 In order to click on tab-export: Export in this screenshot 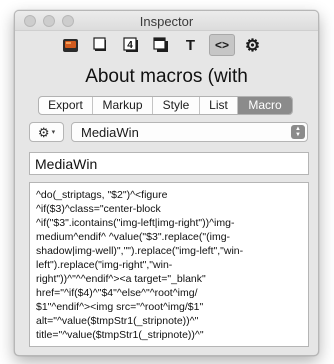, I will do `click(66, 105)`.